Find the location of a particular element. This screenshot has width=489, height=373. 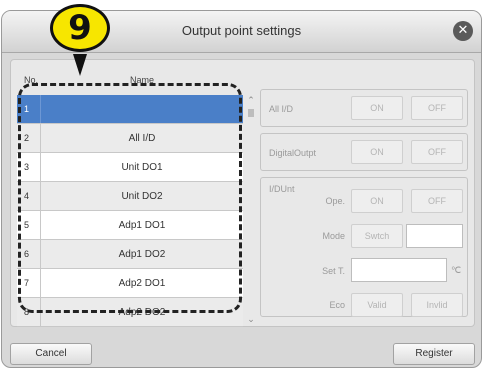

row-name: Unit DO1 is located at coordinates (142, 167).